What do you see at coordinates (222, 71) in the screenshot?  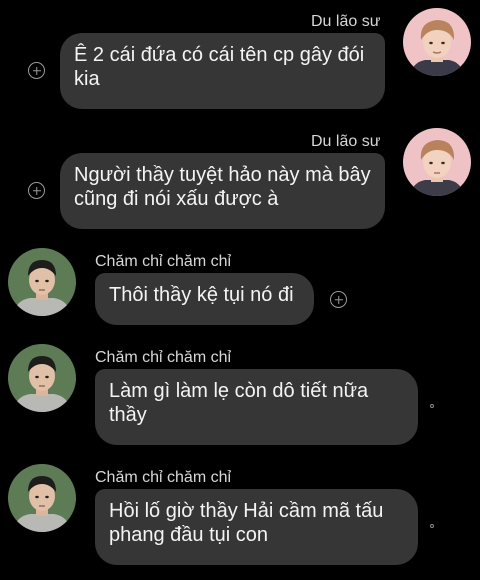 I see `message-bubble: Ê 2 cái đứa có cái tên cp gây đói kia` at bounding box center [222, 71].